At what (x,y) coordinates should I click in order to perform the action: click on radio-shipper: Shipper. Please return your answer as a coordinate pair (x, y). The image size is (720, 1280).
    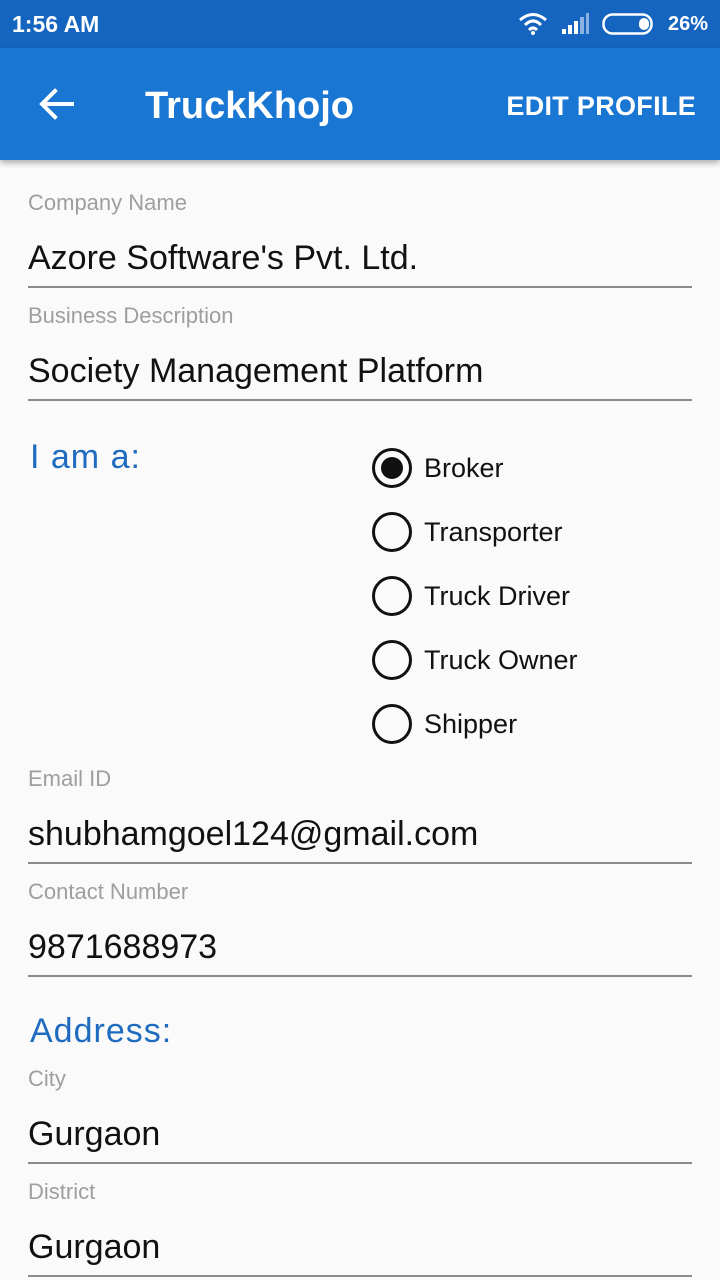
    Looking at the image, I should click on (475, 724).